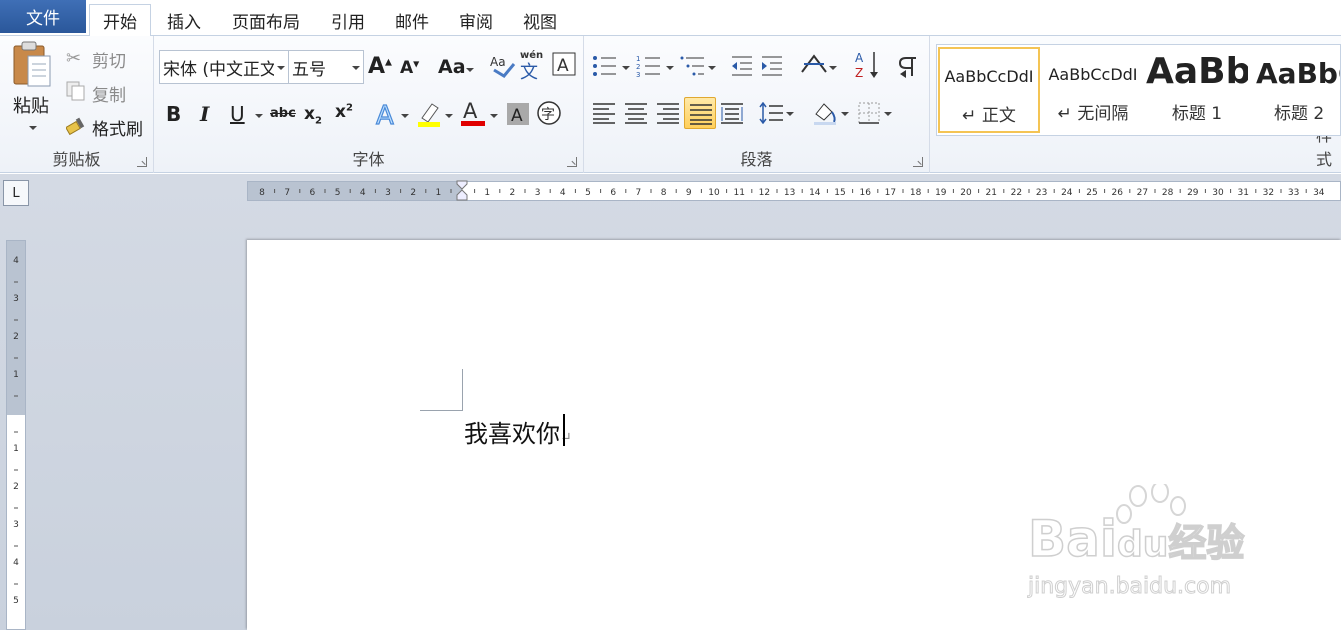 This screenshot has height=630, width=1341. Describe the element at coordinates (867, 67) in the screenshot. I see `sort-icon: AZ` at that location.